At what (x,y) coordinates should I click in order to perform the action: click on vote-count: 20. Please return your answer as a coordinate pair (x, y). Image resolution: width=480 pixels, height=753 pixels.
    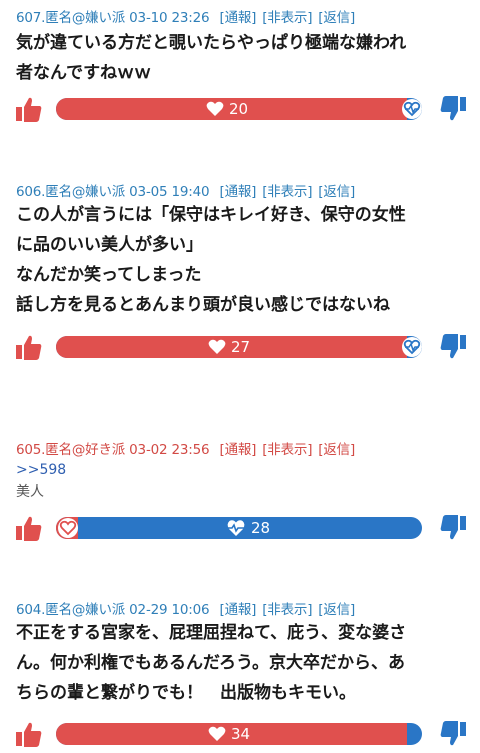
    Looking at the image, I should click on (227, 109).